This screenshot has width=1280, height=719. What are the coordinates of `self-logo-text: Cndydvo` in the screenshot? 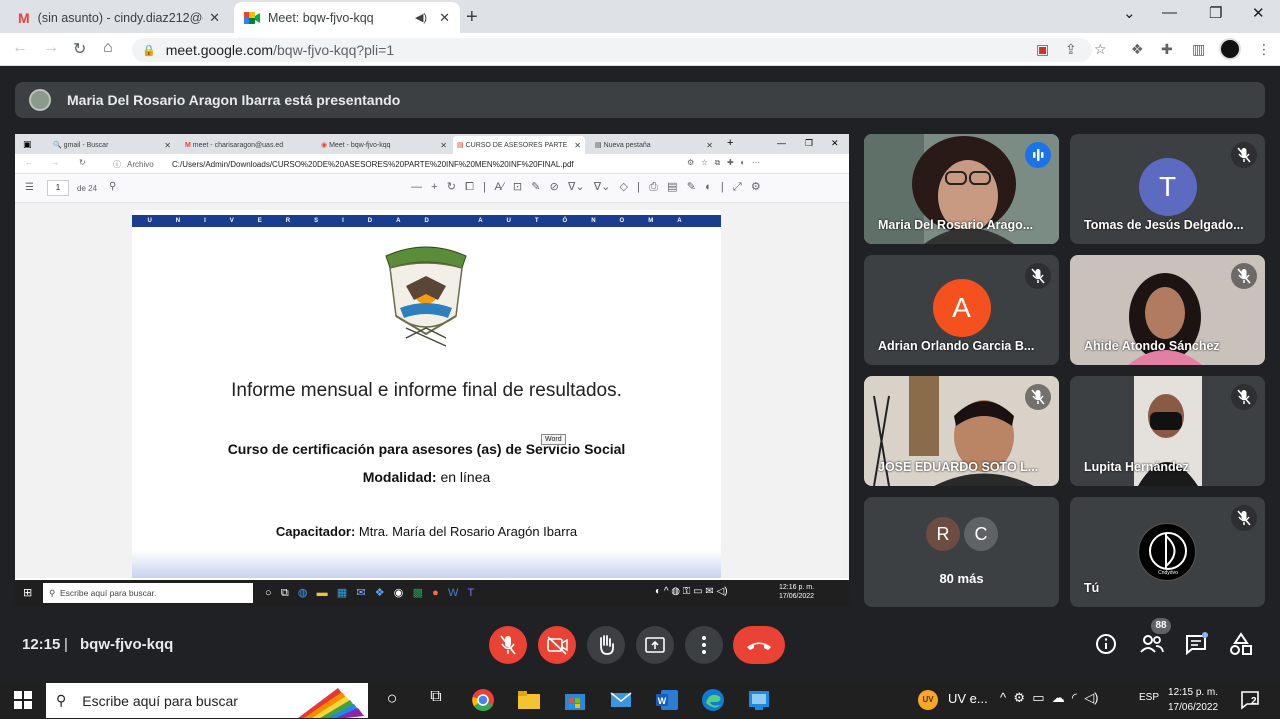 It's located at (1168, 573).